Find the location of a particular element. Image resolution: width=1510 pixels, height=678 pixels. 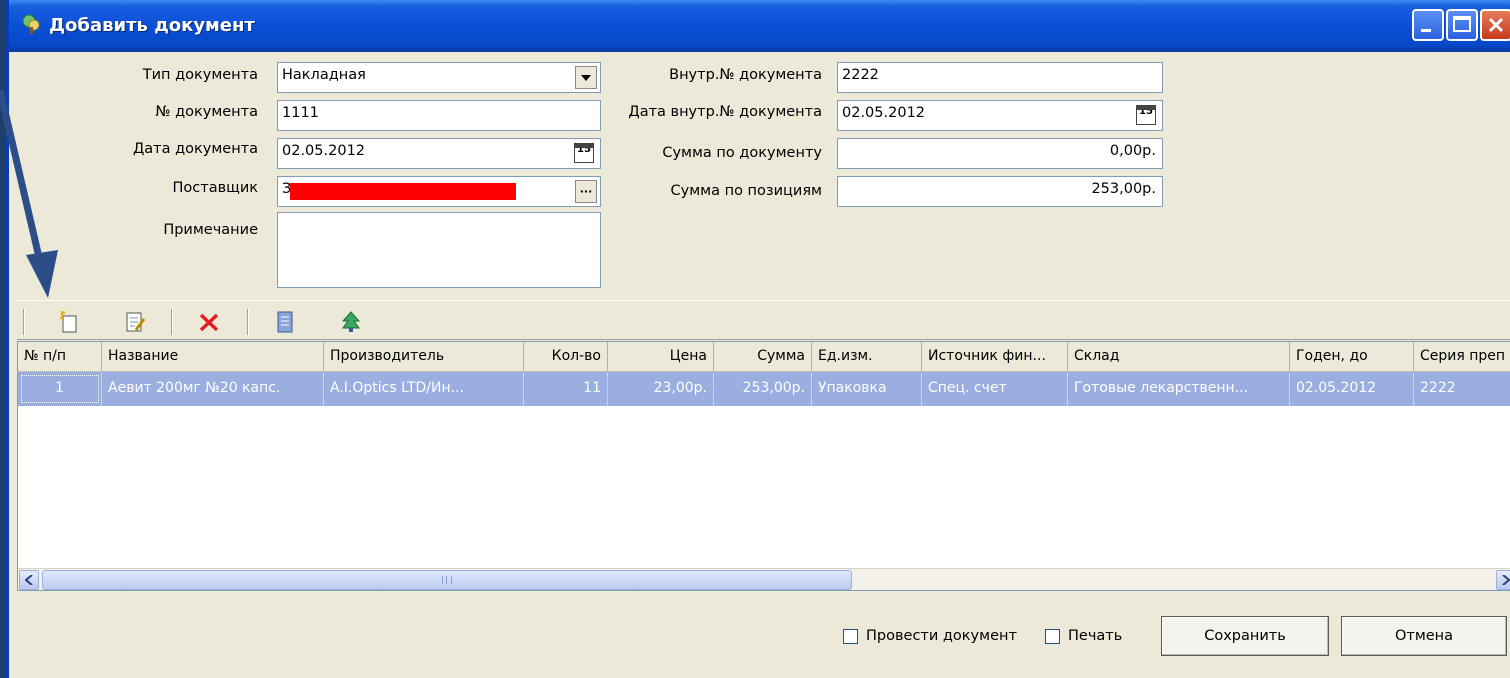

maximize-icon is located at coordinates (1462, 24).